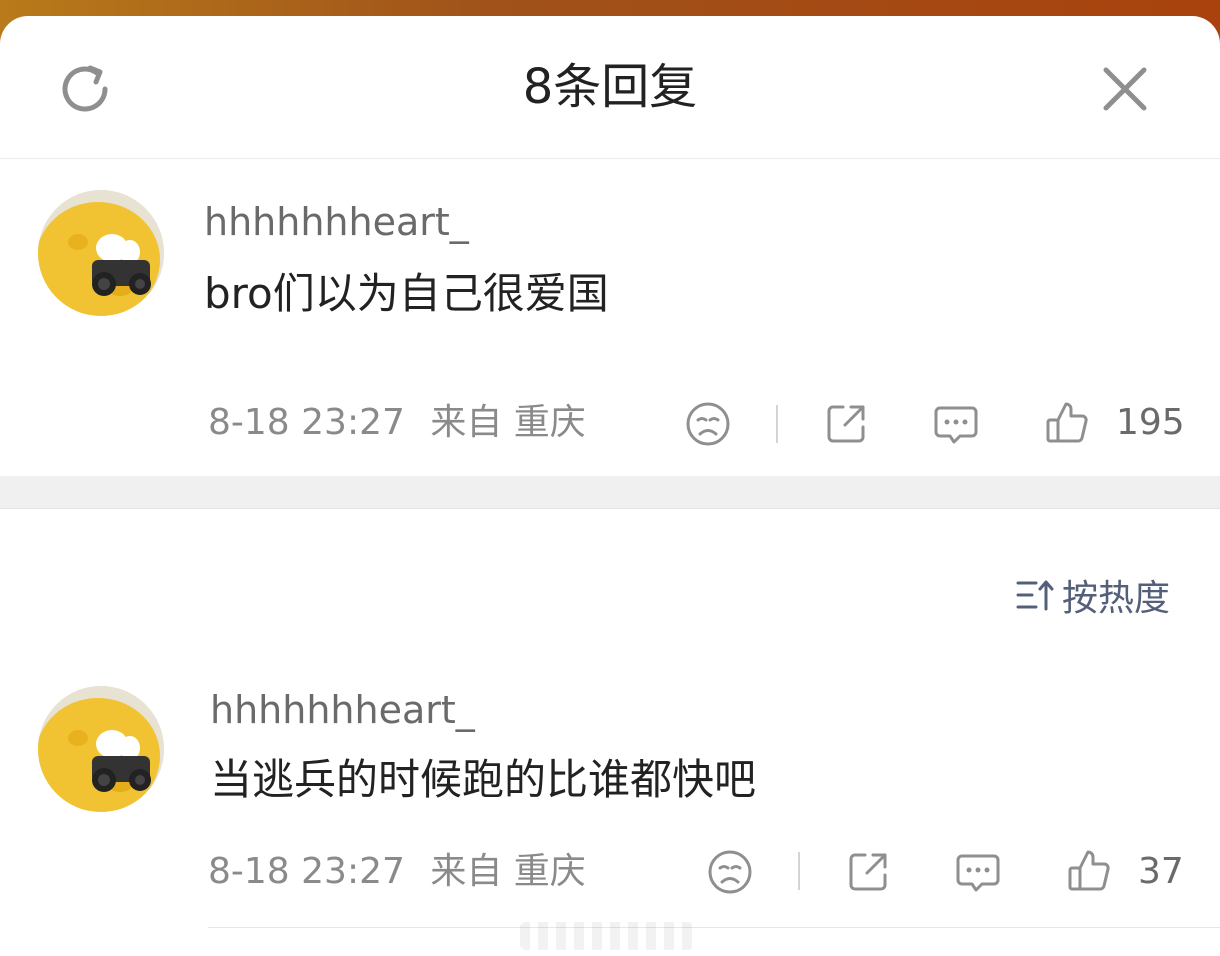  What do you see at coordinates (342, 710) in the screenshot?
I see `username: hhhhhhheart_` at bounding box center [342, 710].